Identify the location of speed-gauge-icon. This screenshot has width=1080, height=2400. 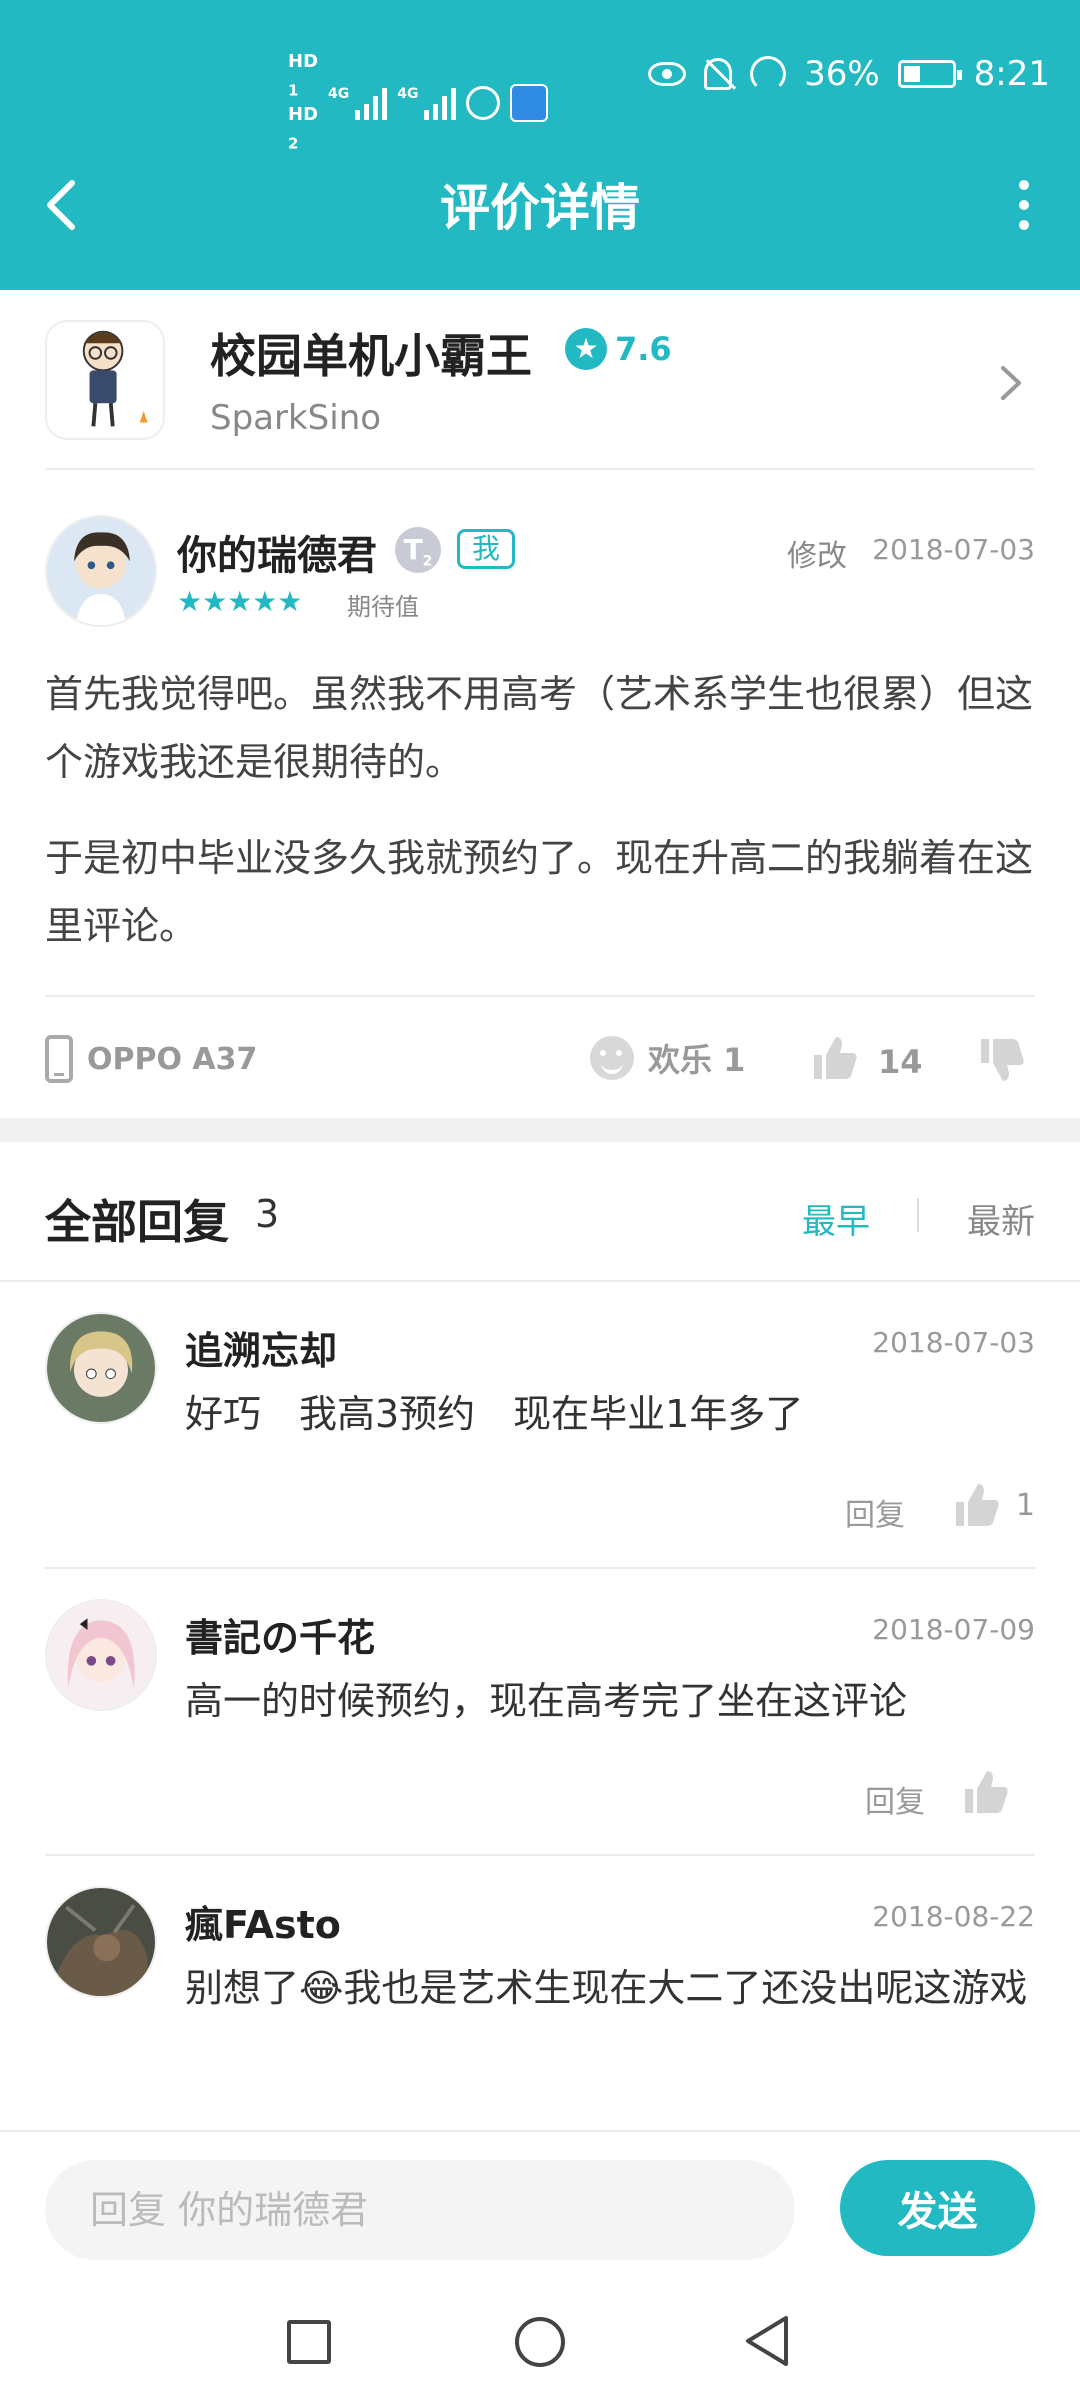
(768, 74).